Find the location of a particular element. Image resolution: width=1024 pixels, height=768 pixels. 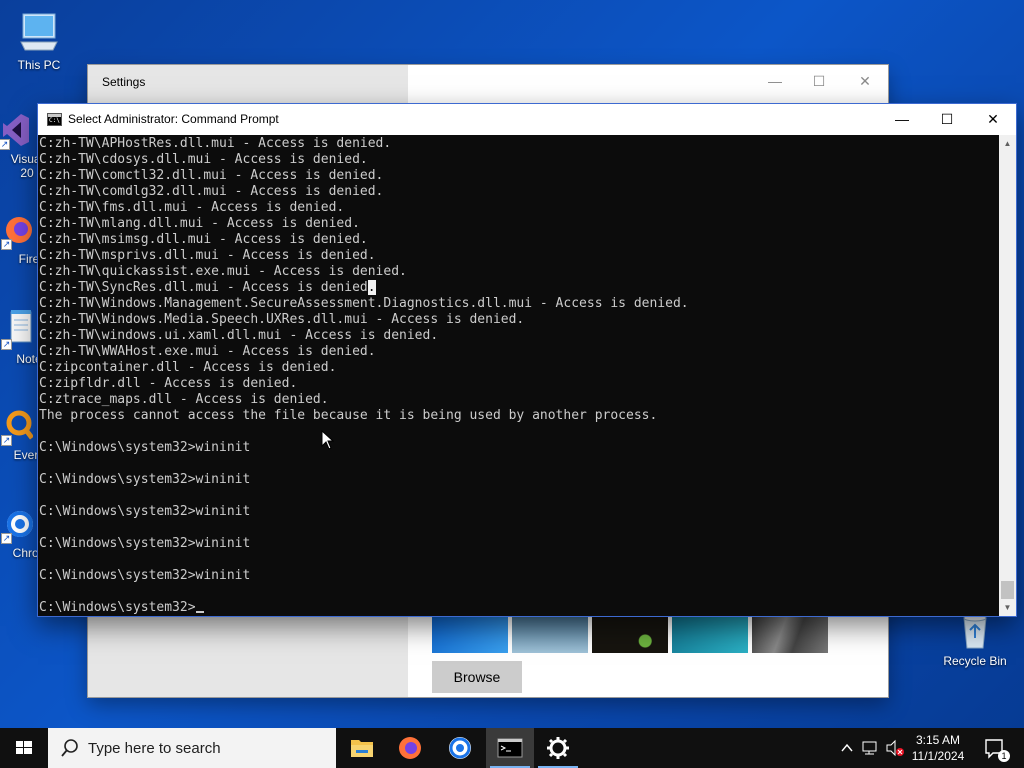

computer-icon is located at coordinates (39, 32).